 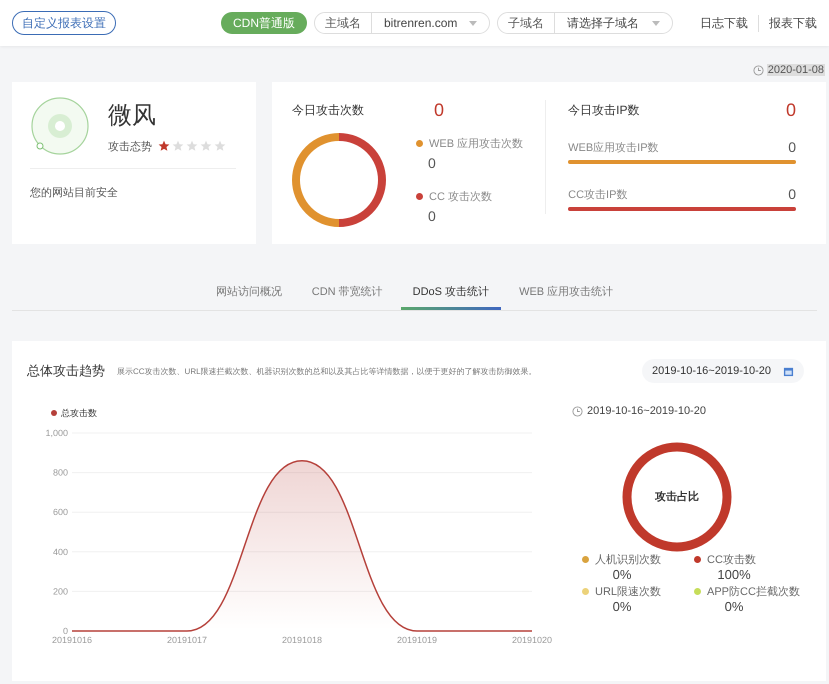 I want to click on calendar-icon, so click(x=788, y=371).